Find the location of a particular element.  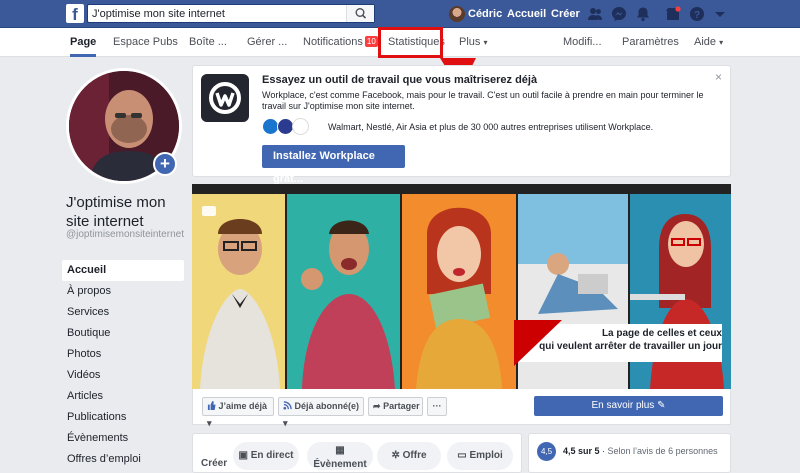

page-handle: @joptimisemonsiteinternet is located at coordinates (125, 234).